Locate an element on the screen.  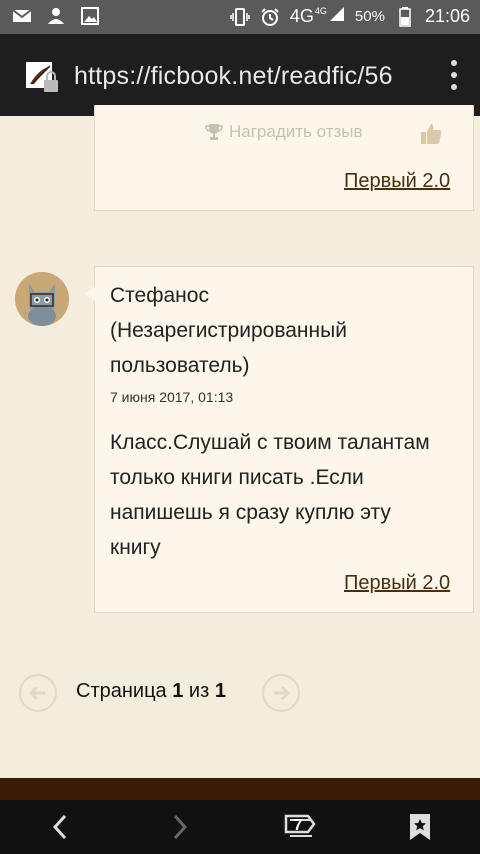
pager-label: Страница 1 из 1 is located at coordinates (151, 691).